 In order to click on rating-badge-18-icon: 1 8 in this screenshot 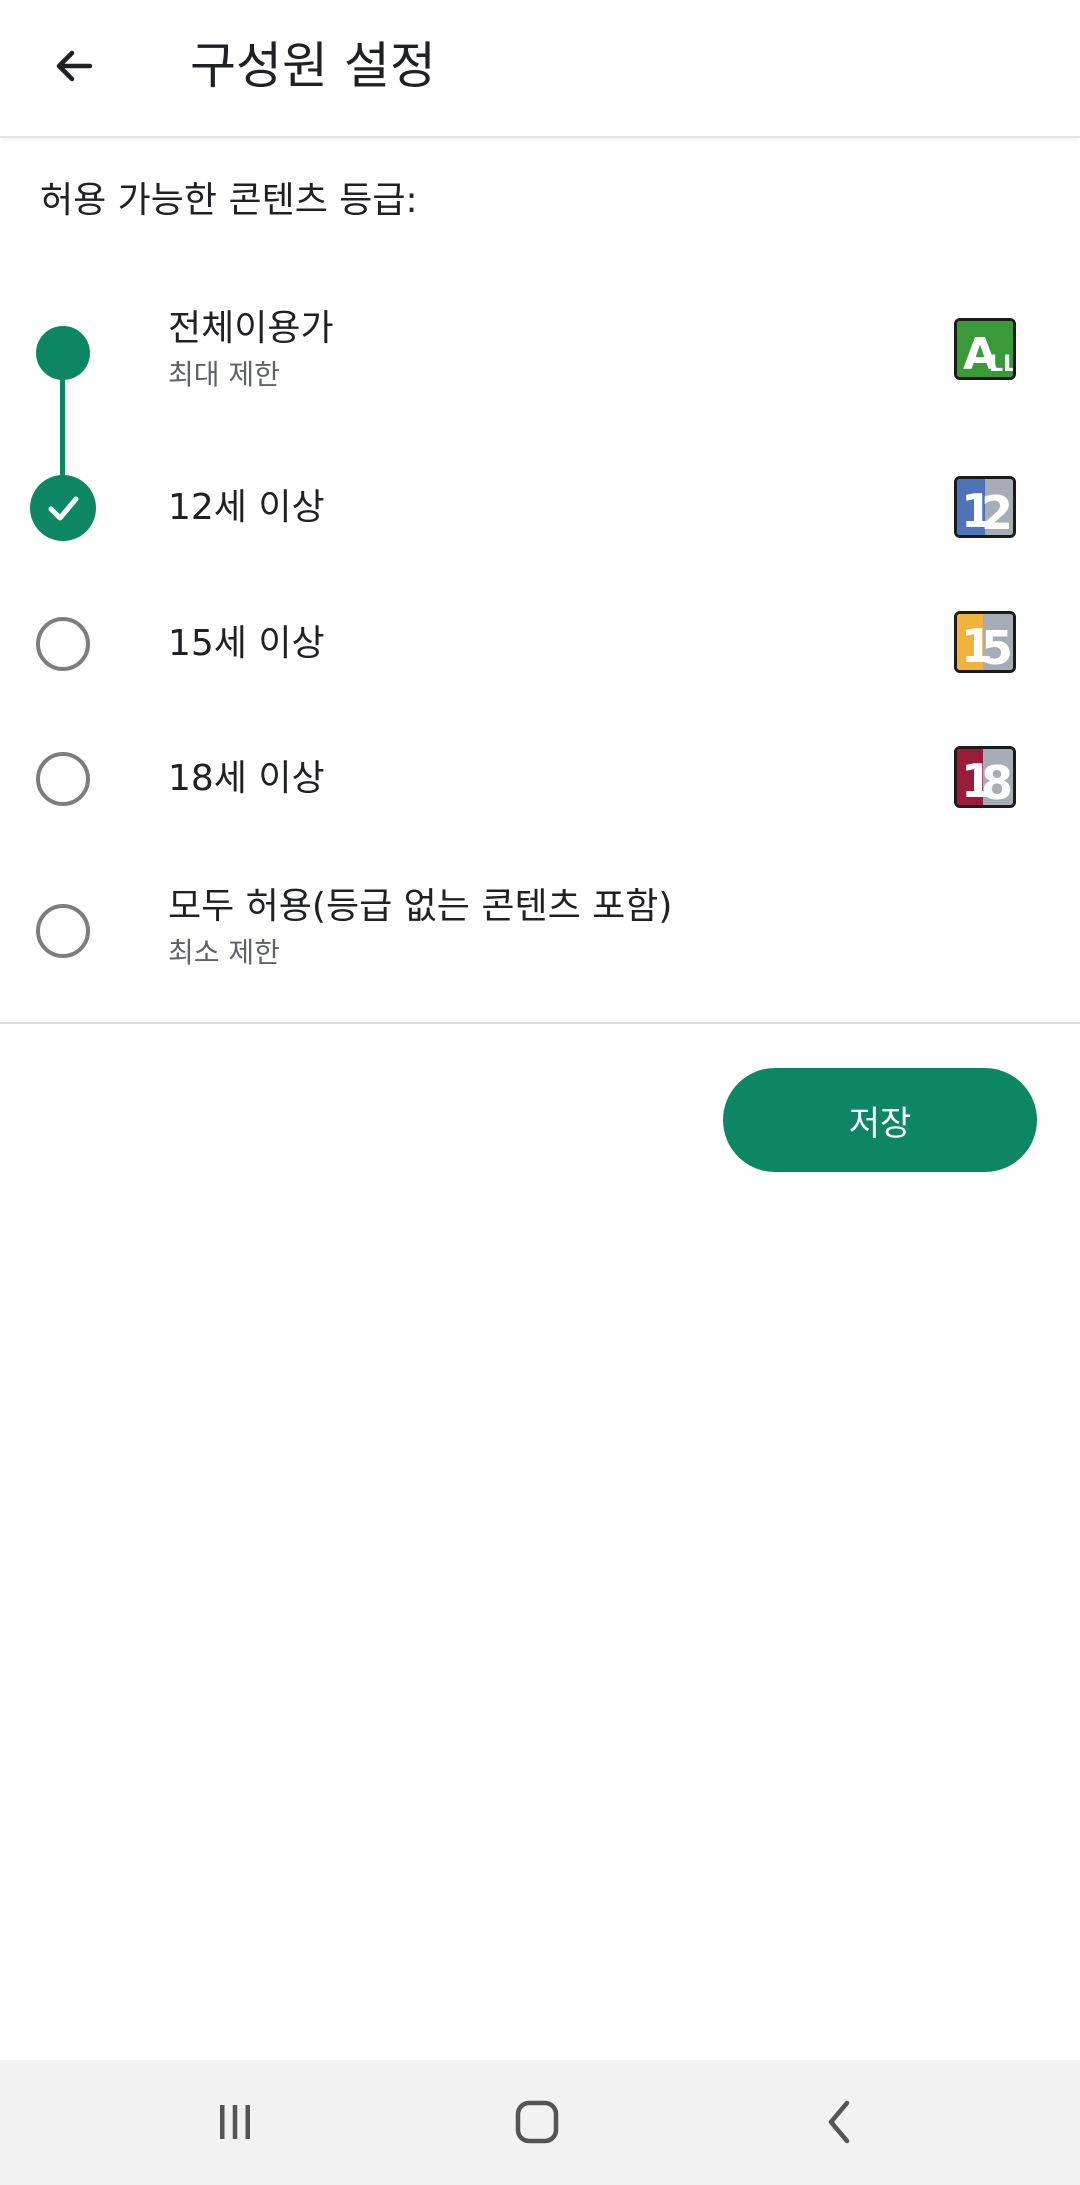, I will do `click(985, 777)`.